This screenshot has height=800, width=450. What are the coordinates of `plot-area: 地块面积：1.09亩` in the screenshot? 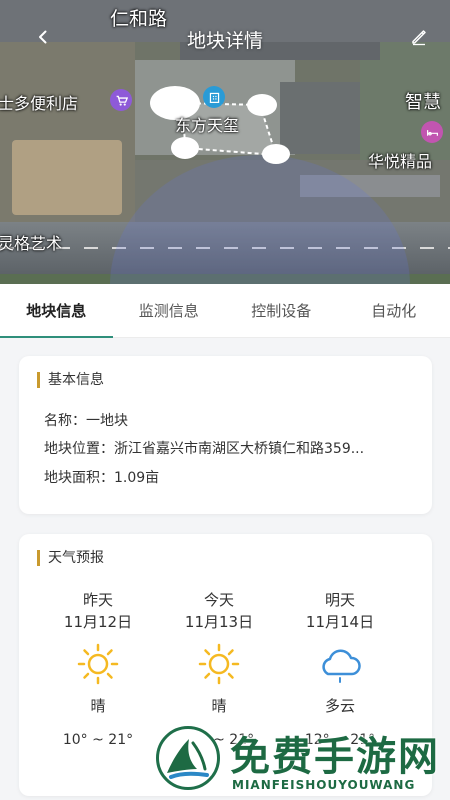 It's located at (102, 478).